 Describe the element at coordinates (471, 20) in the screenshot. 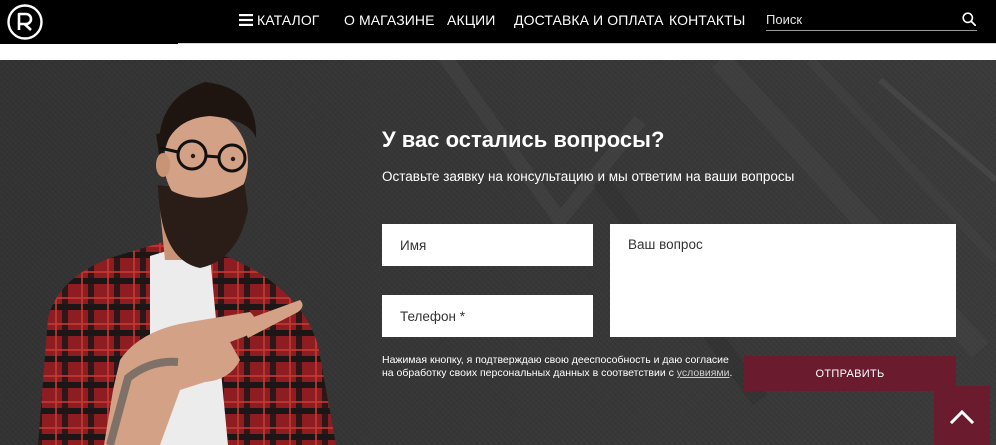

I see `nav-promotions: АКЦИИ` at that location.